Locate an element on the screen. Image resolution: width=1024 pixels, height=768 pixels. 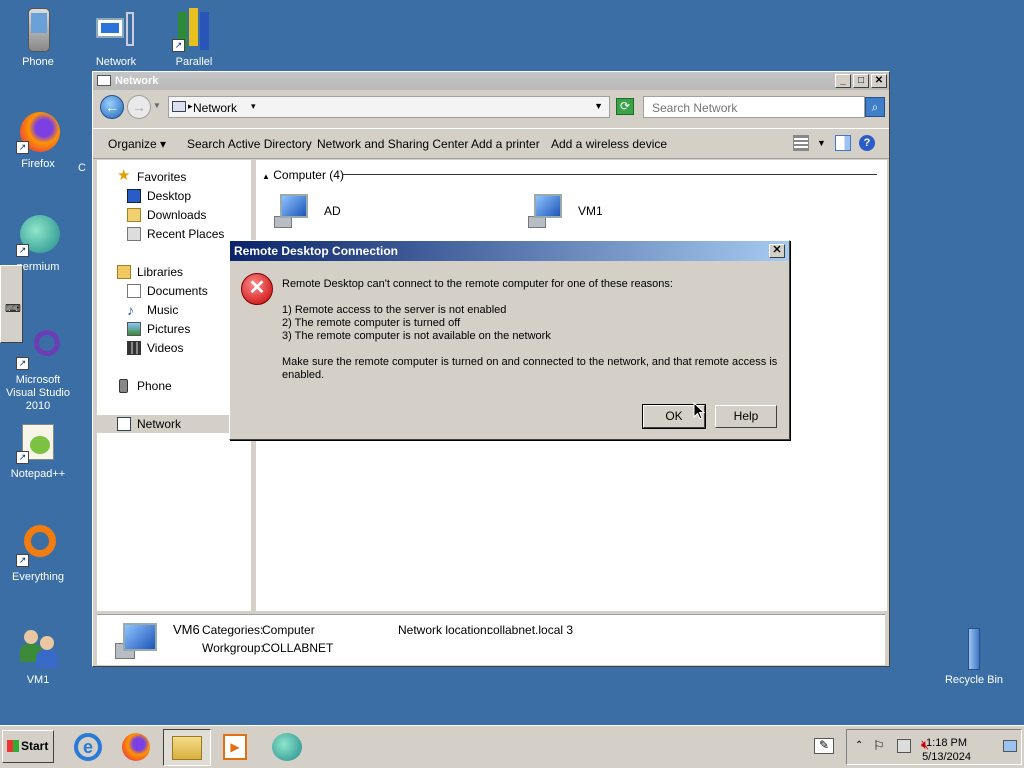
taskbar-permium is located at coordinates (287, 747).